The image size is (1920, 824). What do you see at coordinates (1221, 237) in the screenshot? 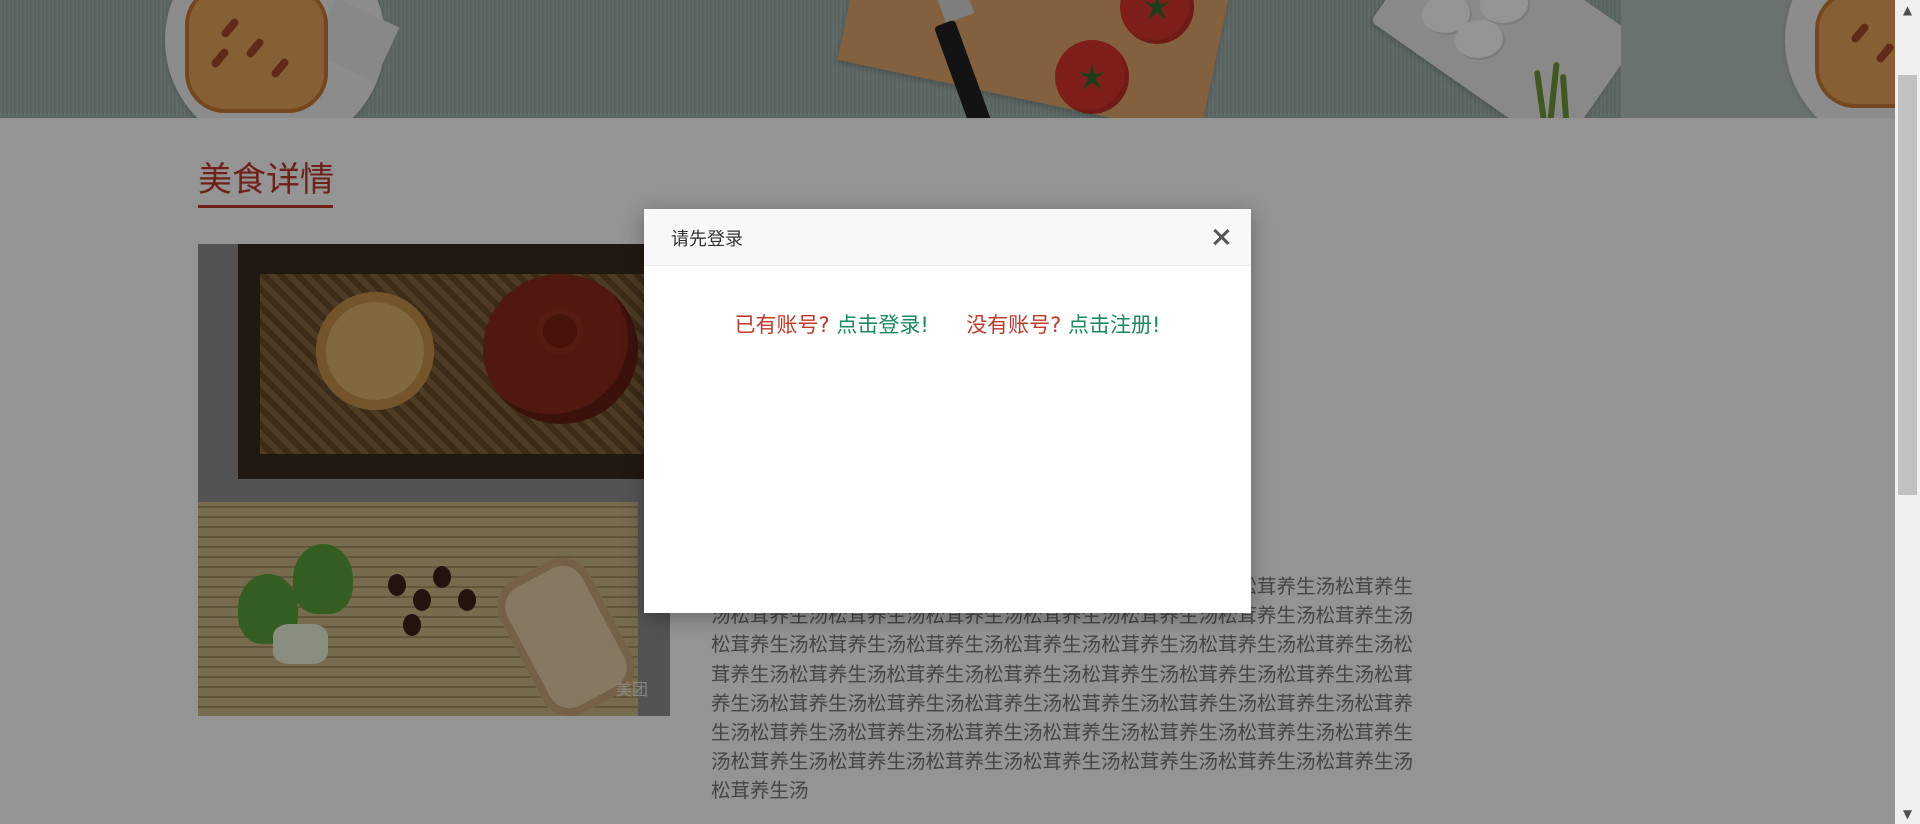
I see `close-icon` at bounding box center [1221, 237].